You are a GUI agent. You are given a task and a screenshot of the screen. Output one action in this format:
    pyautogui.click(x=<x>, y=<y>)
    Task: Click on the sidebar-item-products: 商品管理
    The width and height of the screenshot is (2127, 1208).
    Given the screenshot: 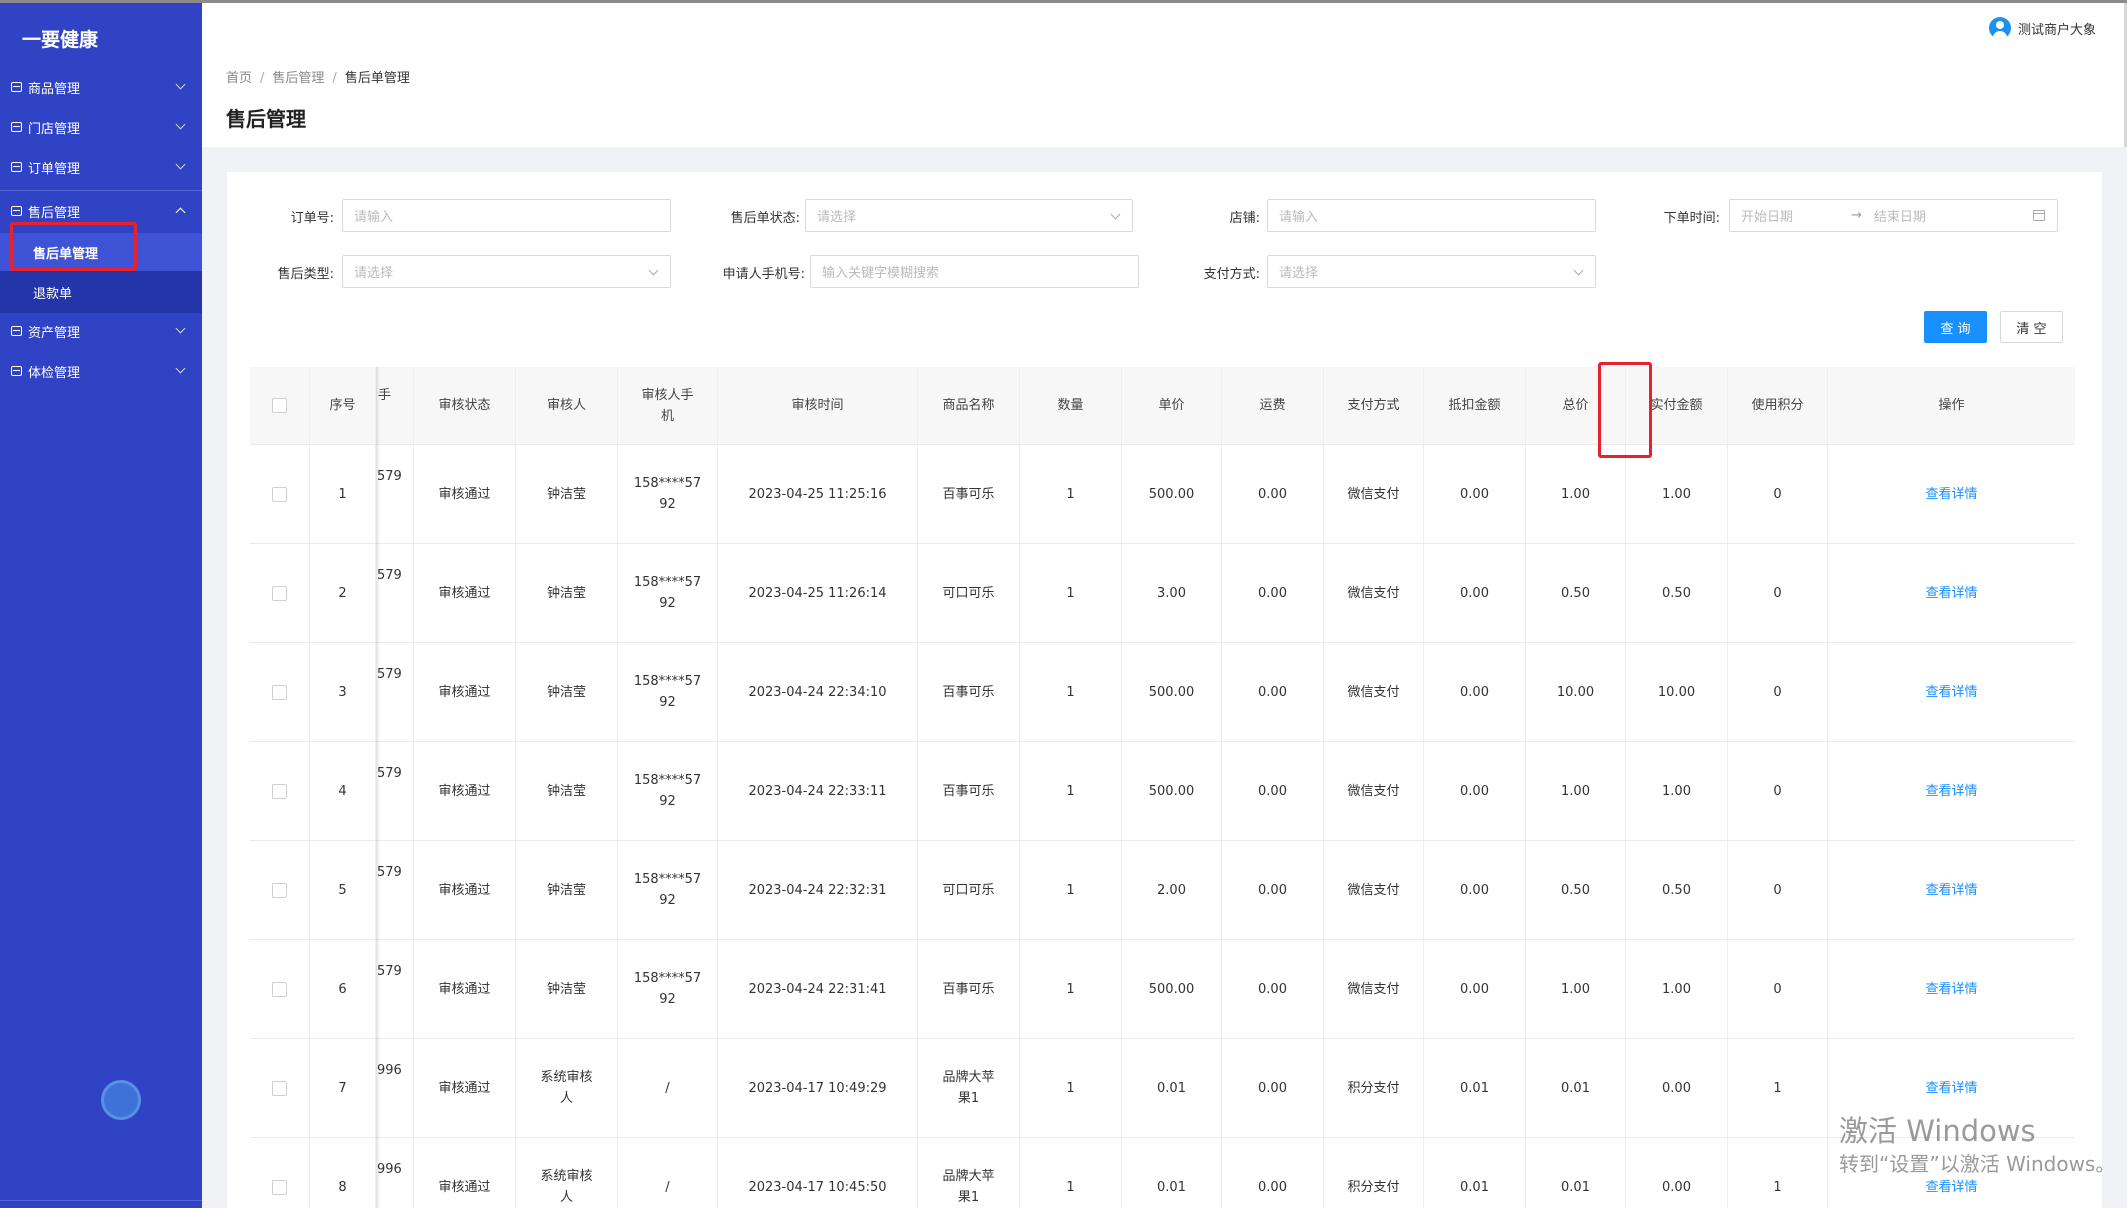 What is the action you would take?
    pyautogui.click(x=101, y=87)
    